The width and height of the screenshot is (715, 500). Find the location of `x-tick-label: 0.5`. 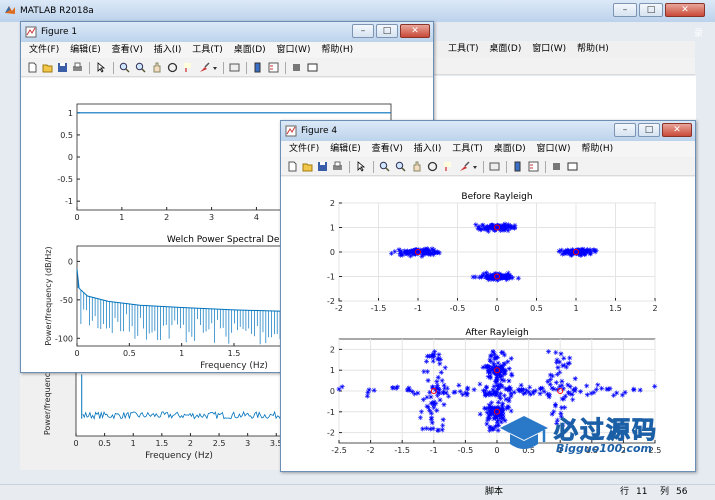

x-tick-label: 0.5 is located at coordinates (104, 443).